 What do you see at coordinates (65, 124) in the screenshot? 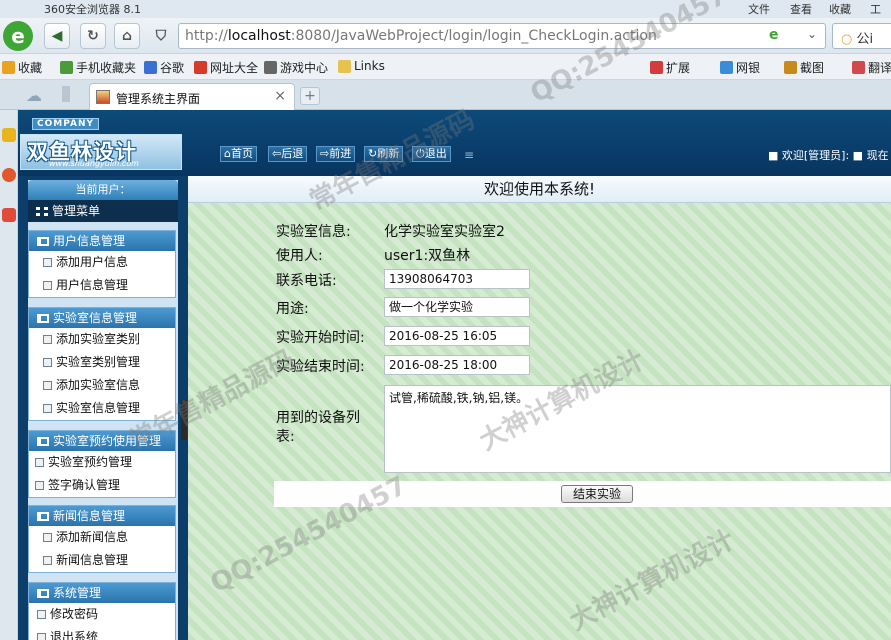
I see `company-tag: COMPANY` at bounding box center [65, 124].